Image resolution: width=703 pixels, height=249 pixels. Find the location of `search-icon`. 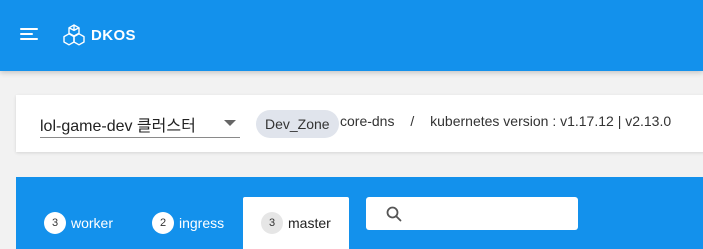

search-icon is located at coordinates (394, 214).